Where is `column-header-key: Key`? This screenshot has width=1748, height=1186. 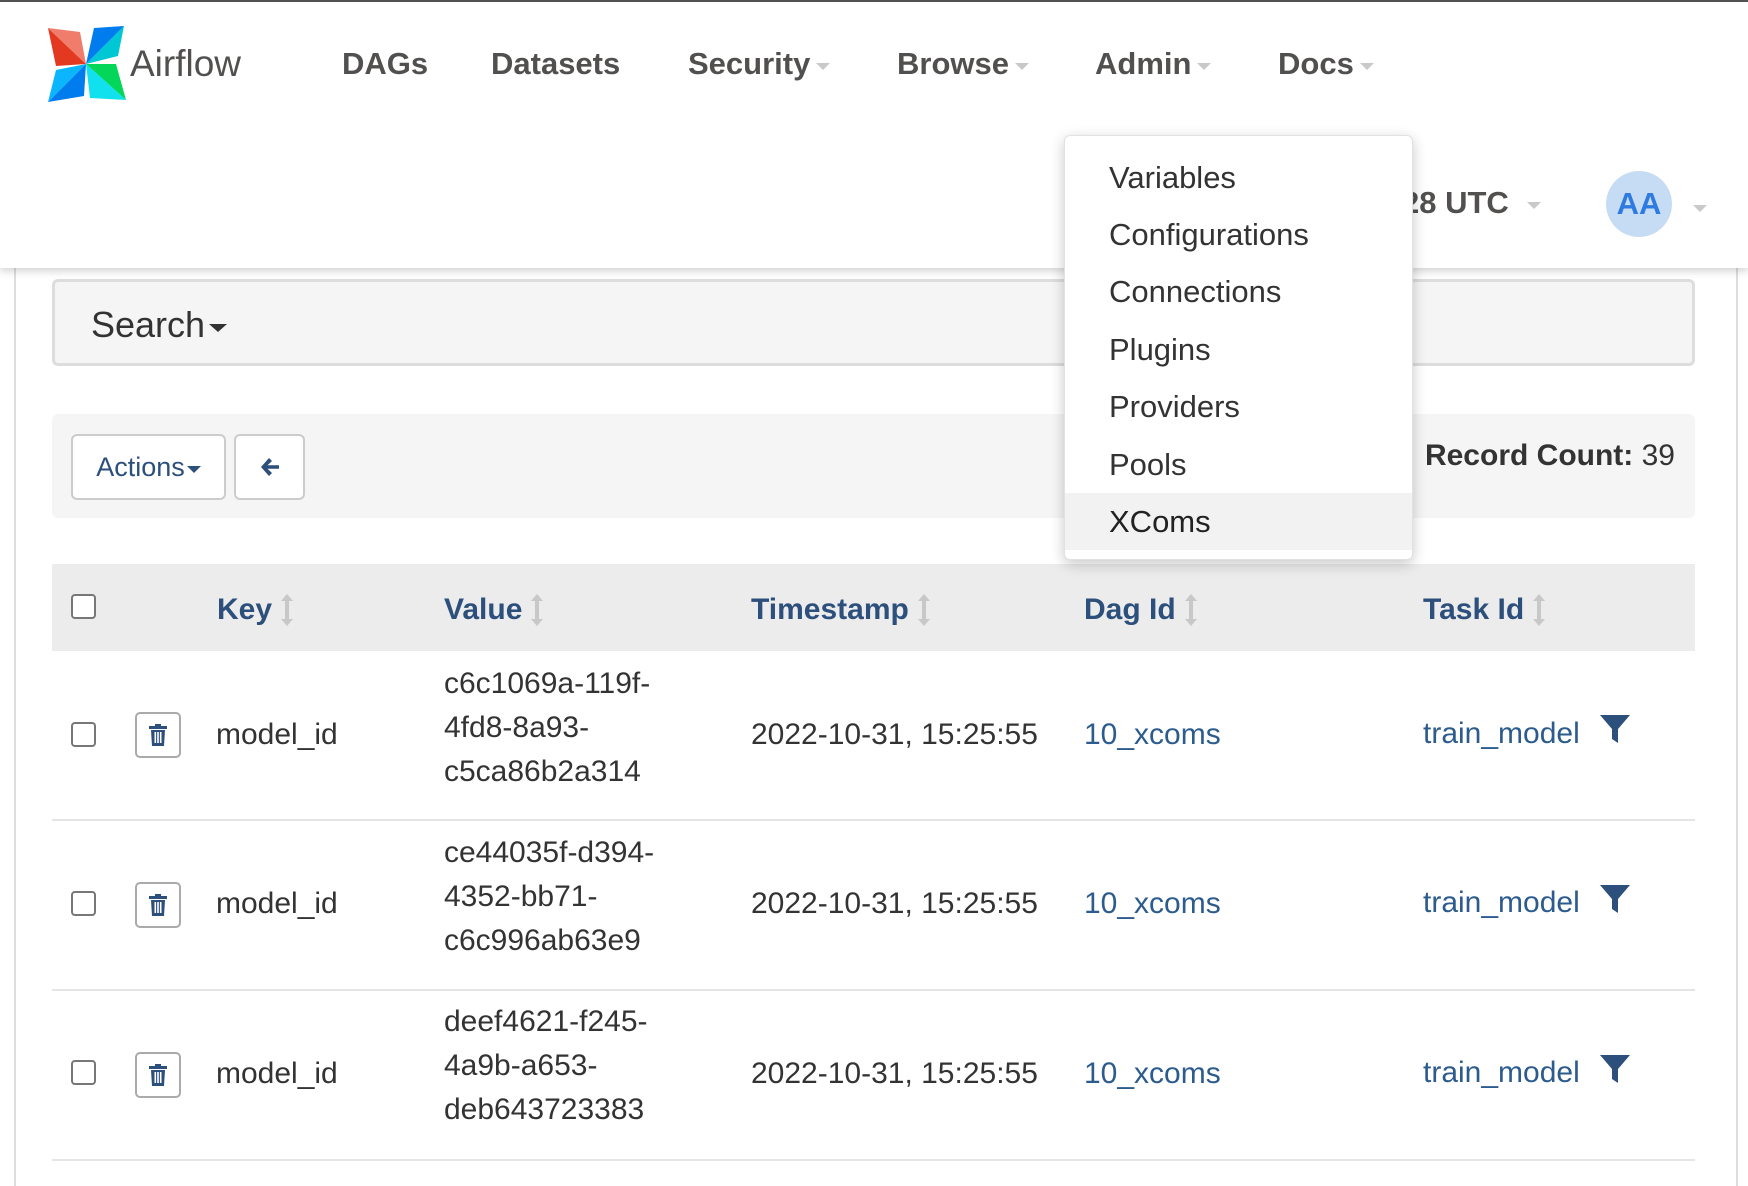 column-header-key: Key is located at coordinates (255, 610).